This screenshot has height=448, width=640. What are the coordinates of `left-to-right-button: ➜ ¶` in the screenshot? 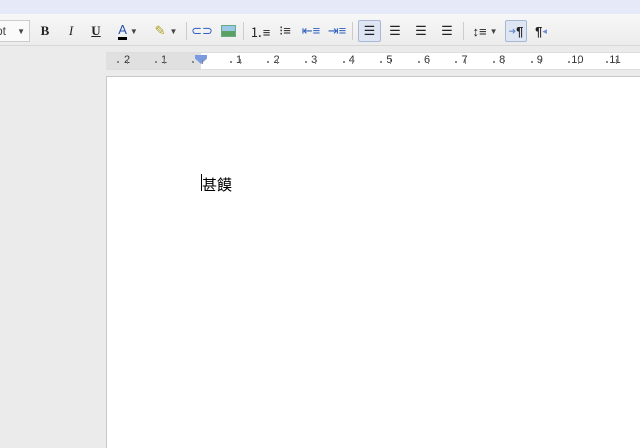 It's located at (516, 31).